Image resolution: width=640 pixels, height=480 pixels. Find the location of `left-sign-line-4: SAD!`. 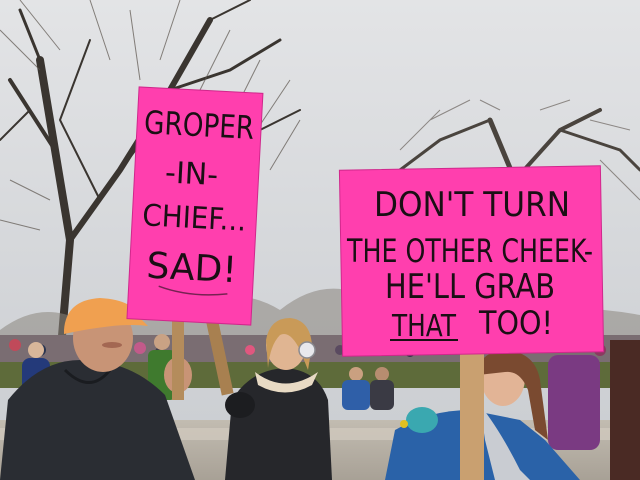

left-sign-line-4: SAD! is located at coordinates (192, 269).